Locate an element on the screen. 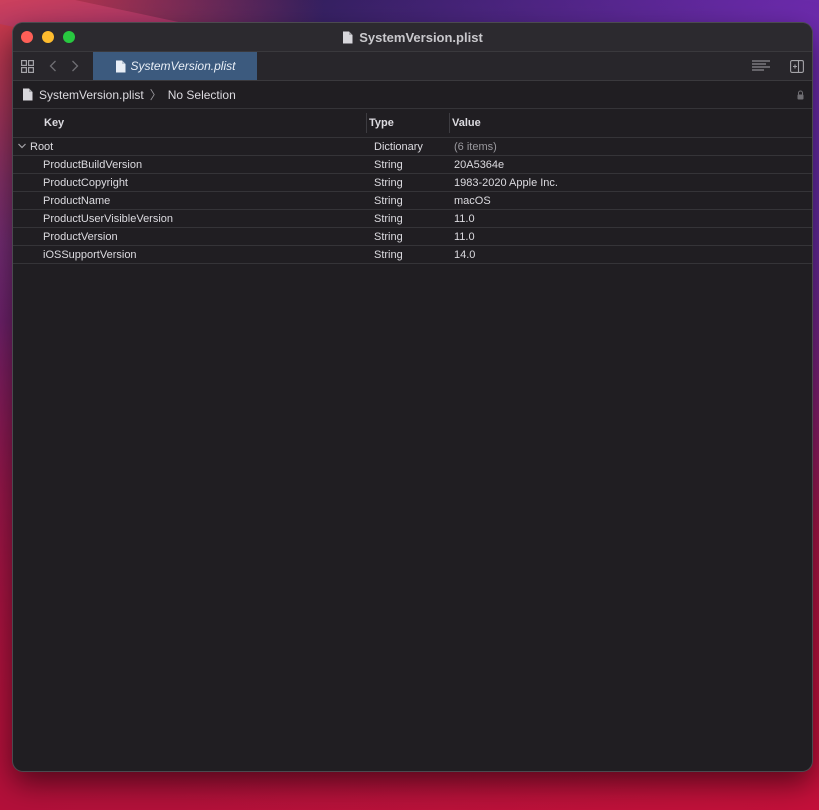  row-value: 1983-2020 Apple Inc. is located at coordinates (506, 182).